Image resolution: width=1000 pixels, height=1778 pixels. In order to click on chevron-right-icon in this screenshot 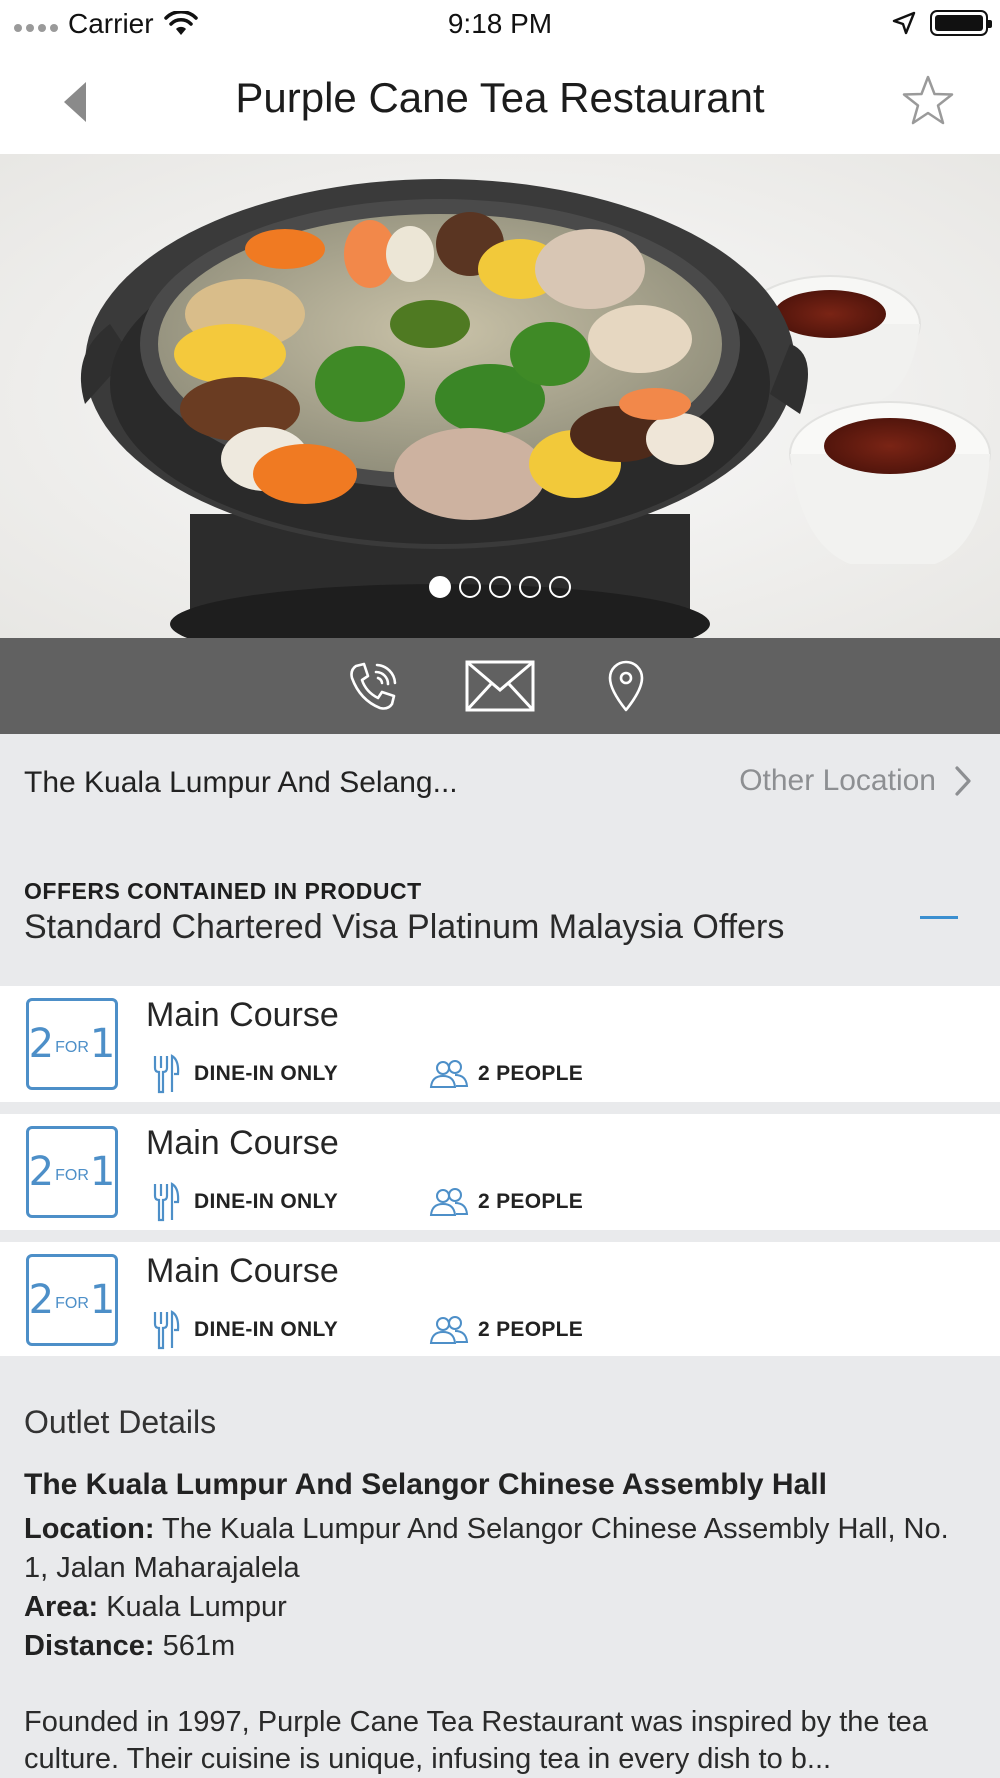, I will do `click(963, 781)`.